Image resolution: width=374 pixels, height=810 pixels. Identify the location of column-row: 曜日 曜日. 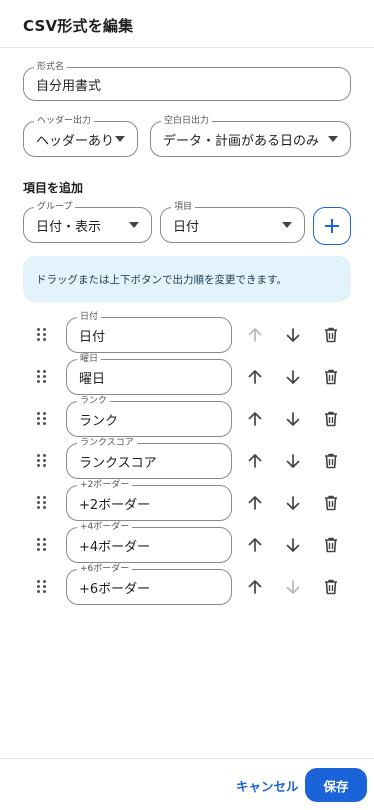
(187, 374).